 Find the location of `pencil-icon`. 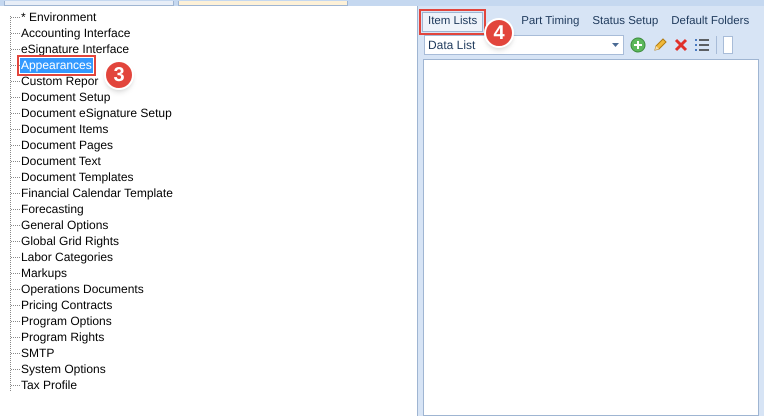

pencil-icon is located at coordinates (660, 45).